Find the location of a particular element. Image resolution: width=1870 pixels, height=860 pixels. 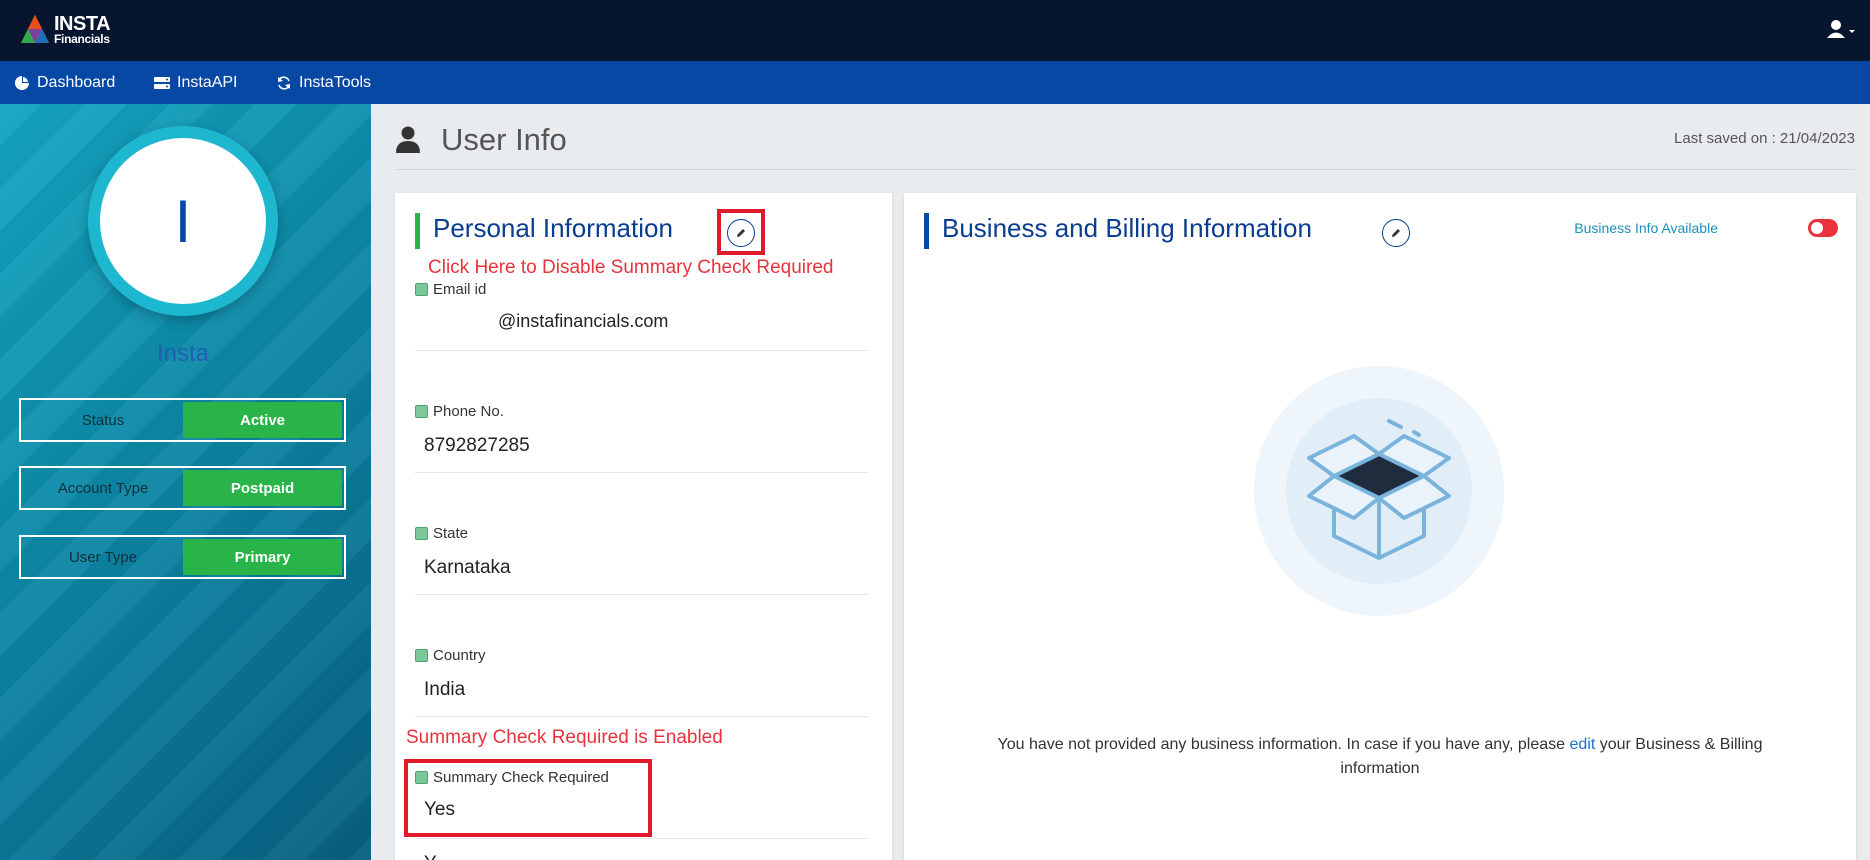

field-country-label: Country is located at coordinates (450, 655).